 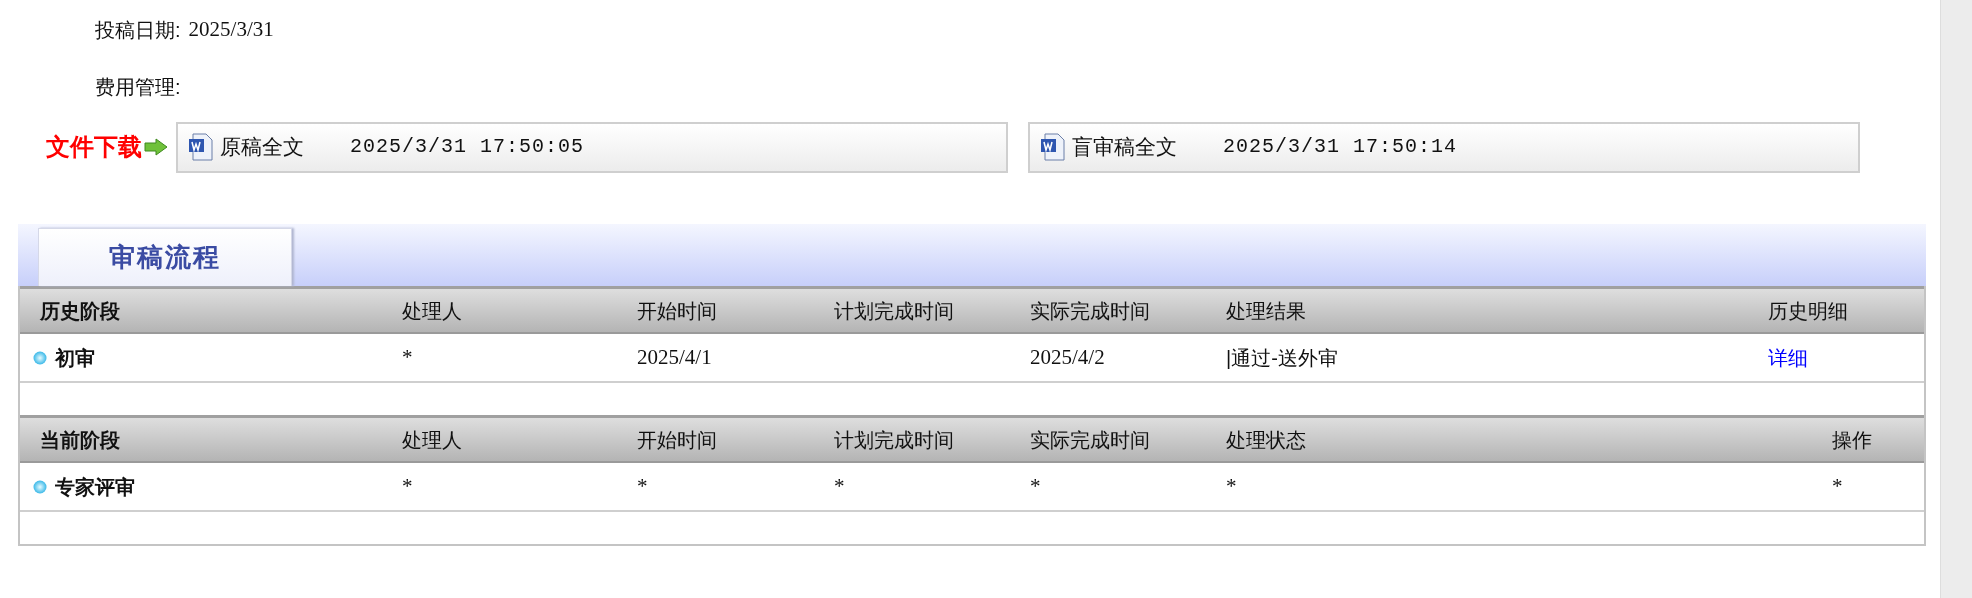 What do you see at coordinates (138, 30) in the screenshot?
I see `field-label: 投稿日期:` at bounding box center [138, 30].